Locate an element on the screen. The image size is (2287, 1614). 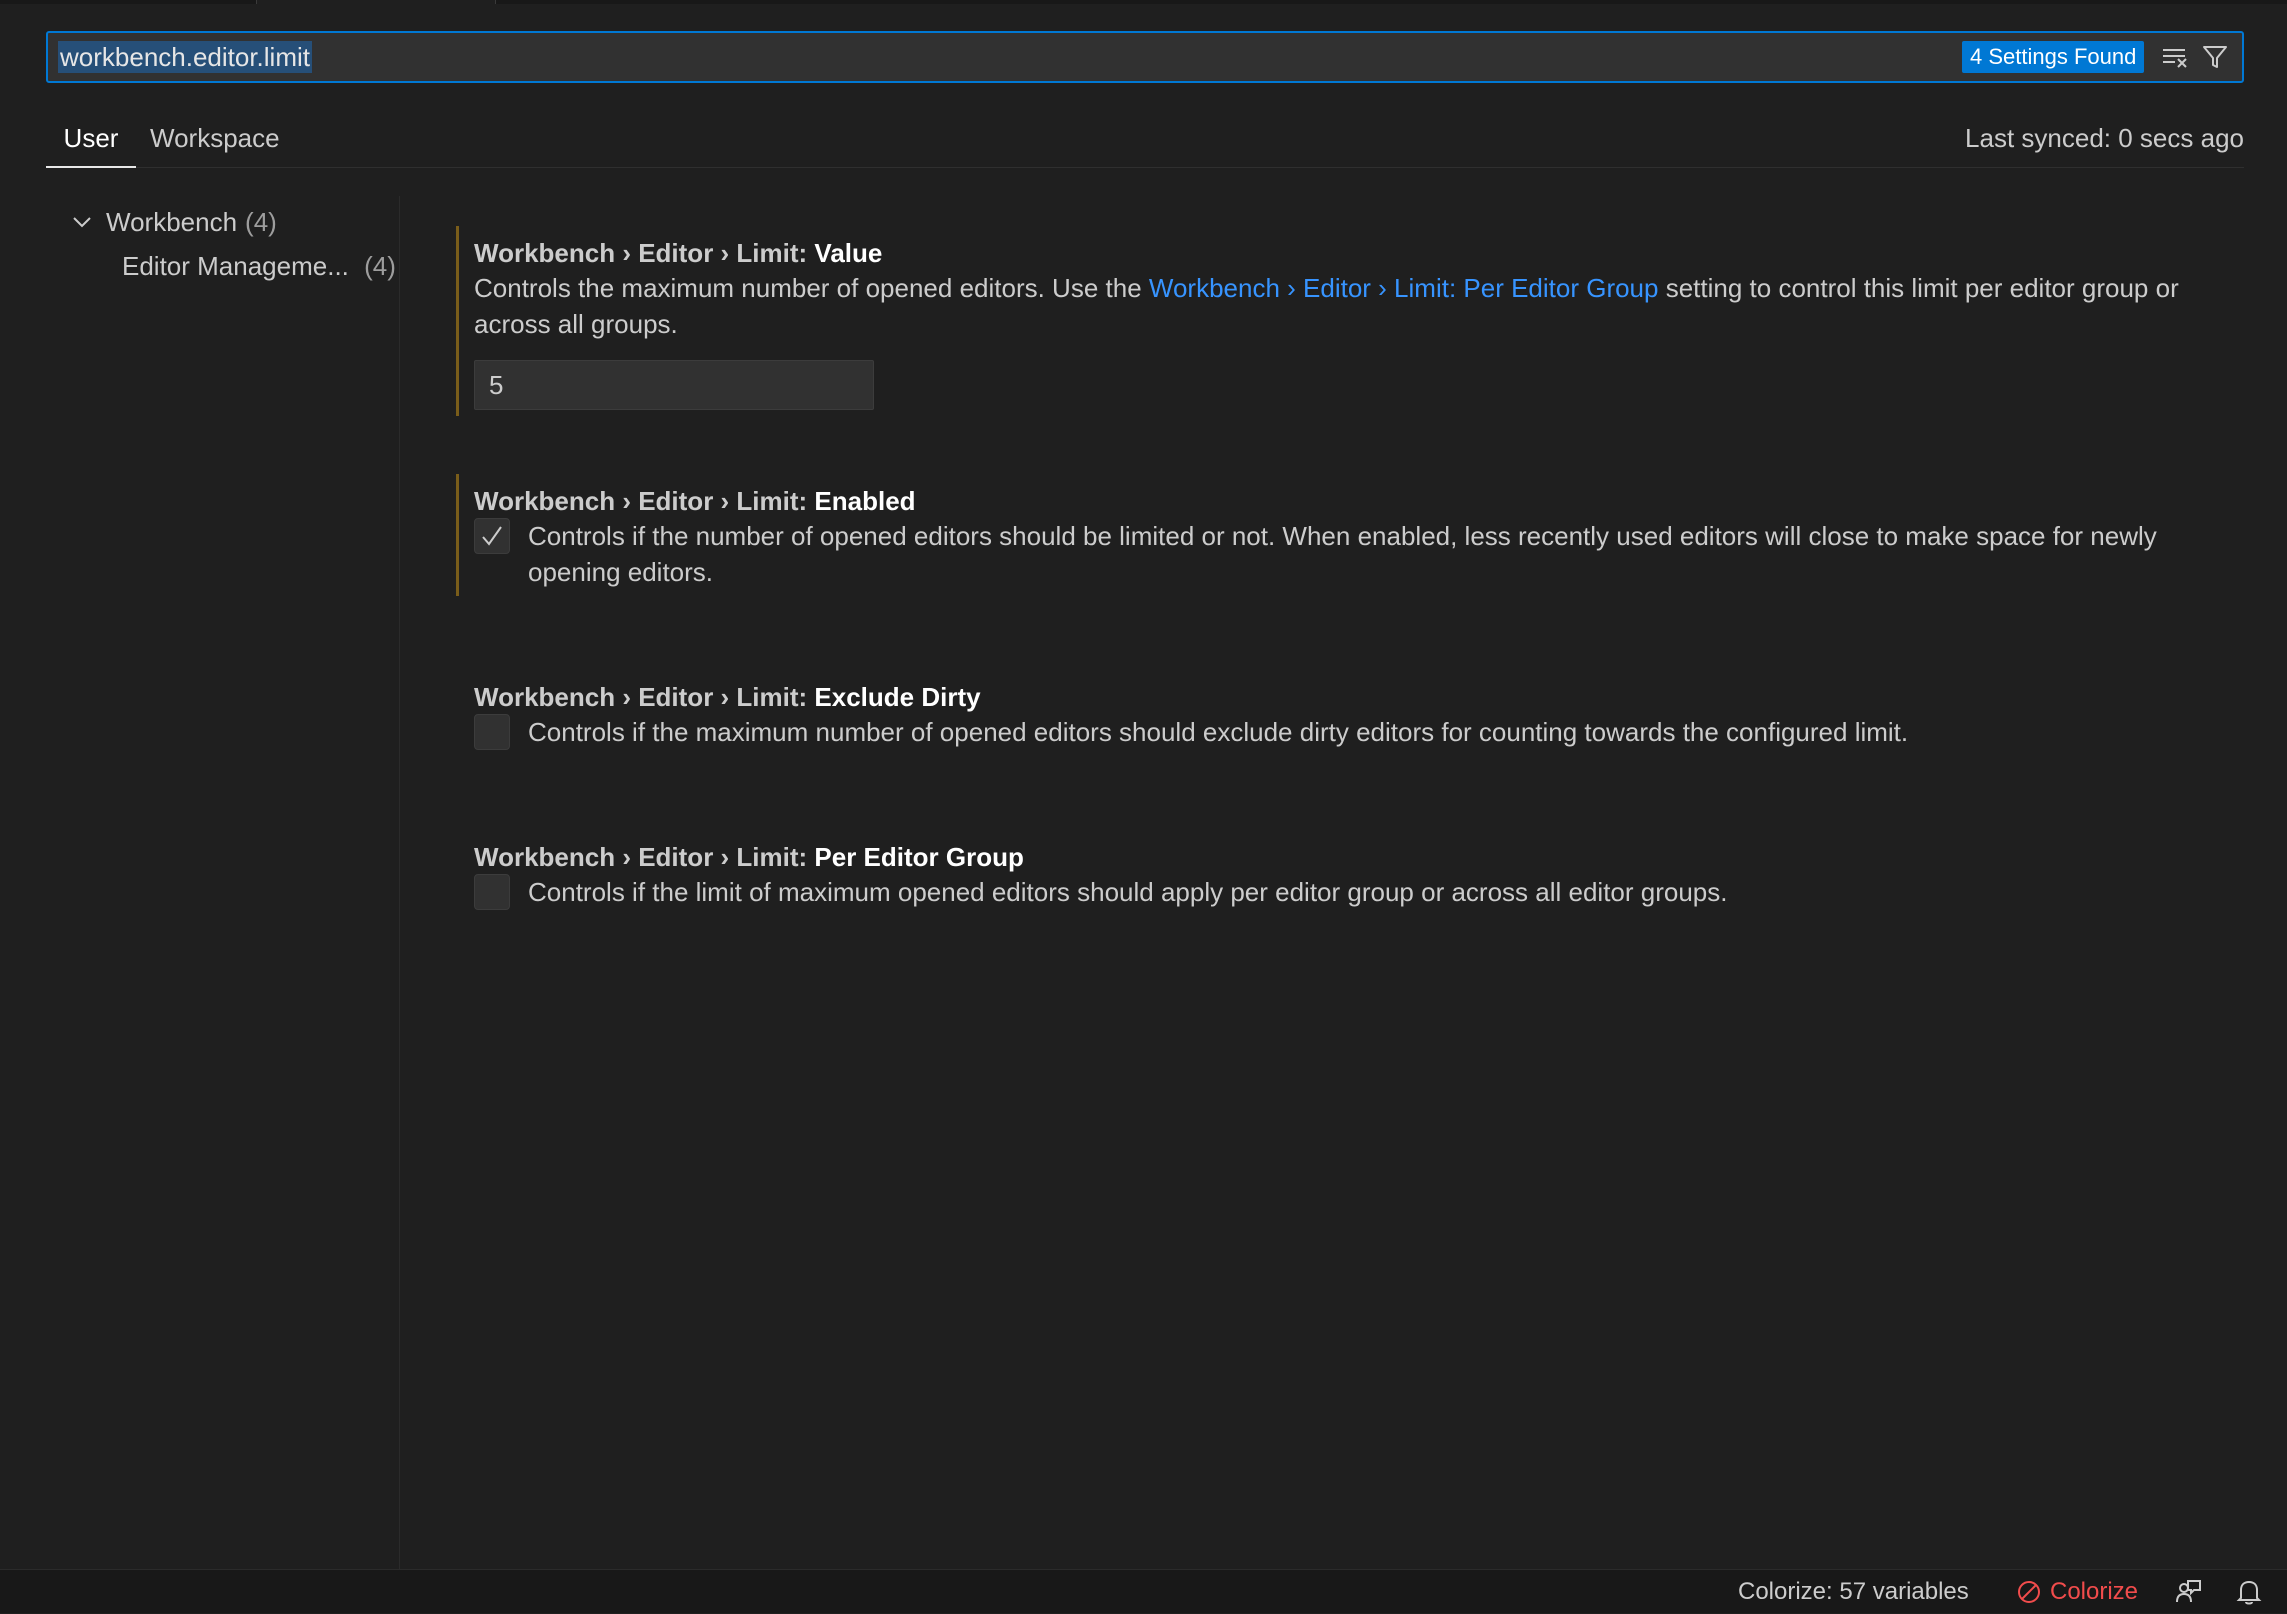
toc-item-label: Workbench is located at coordinates (172, 221).